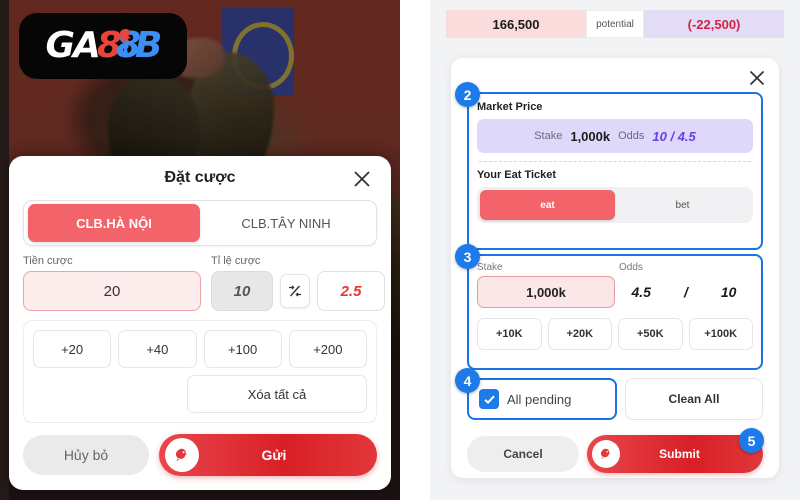 Image resolution: width=800 pixels, height=500 pixels. I want to click on check-glyph, so click(489, 399).